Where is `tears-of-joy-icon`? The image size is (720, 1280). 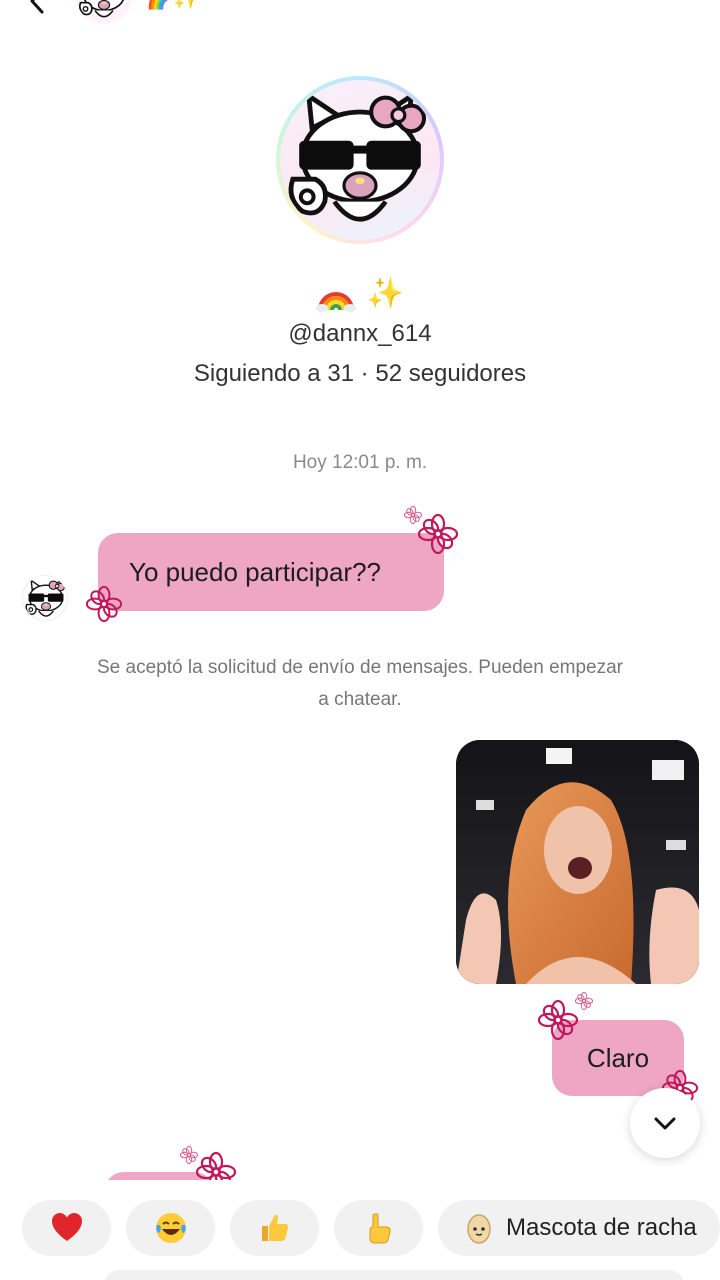
tears-of-joy-icon is located at coordinates (170, 1228).